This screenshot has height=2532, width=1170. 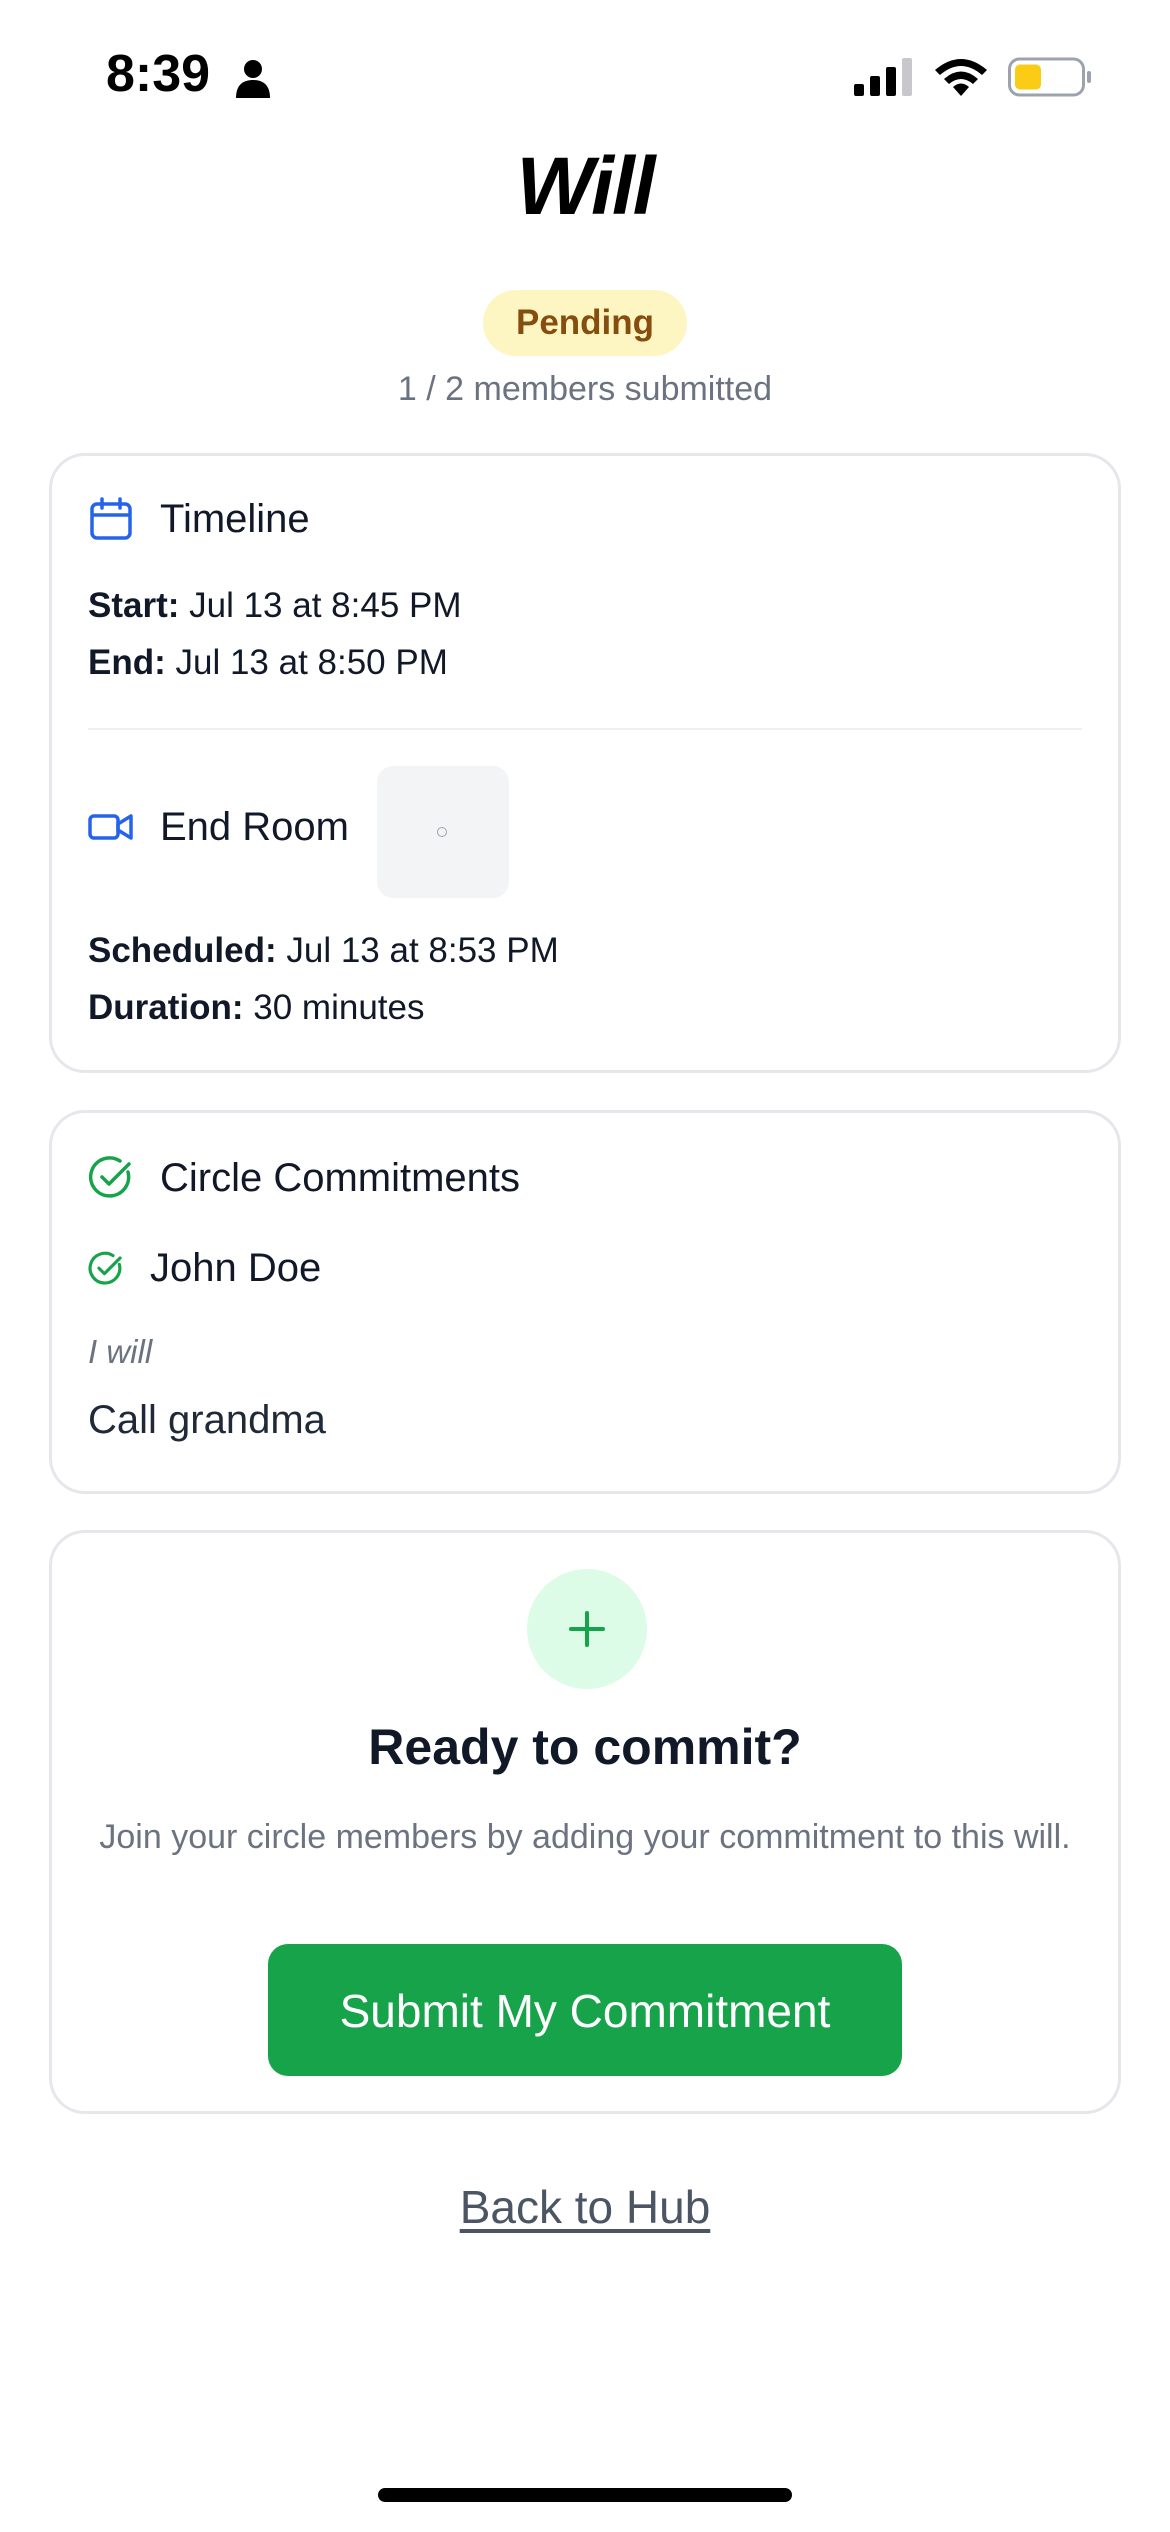 I want to click on duration-value: 30 minutes, so click(x=334, y=1007).